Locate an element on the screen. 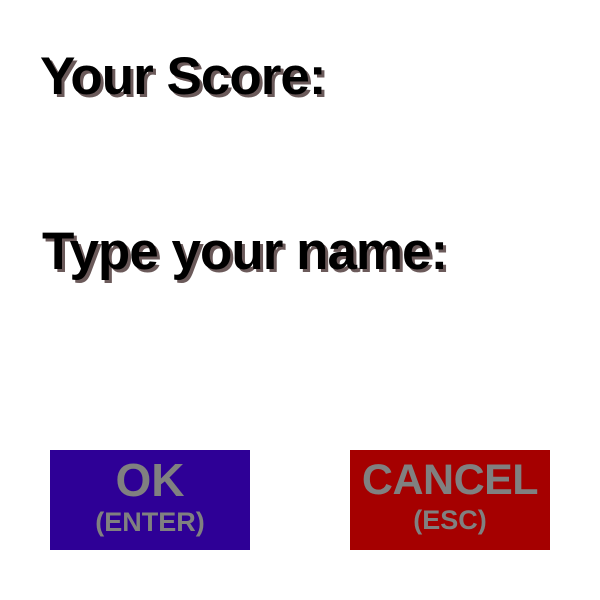 The width and height of the screenshot is (600, 600). cancel-button: CANCEL (ESC) is located at coordinates (450, 500).